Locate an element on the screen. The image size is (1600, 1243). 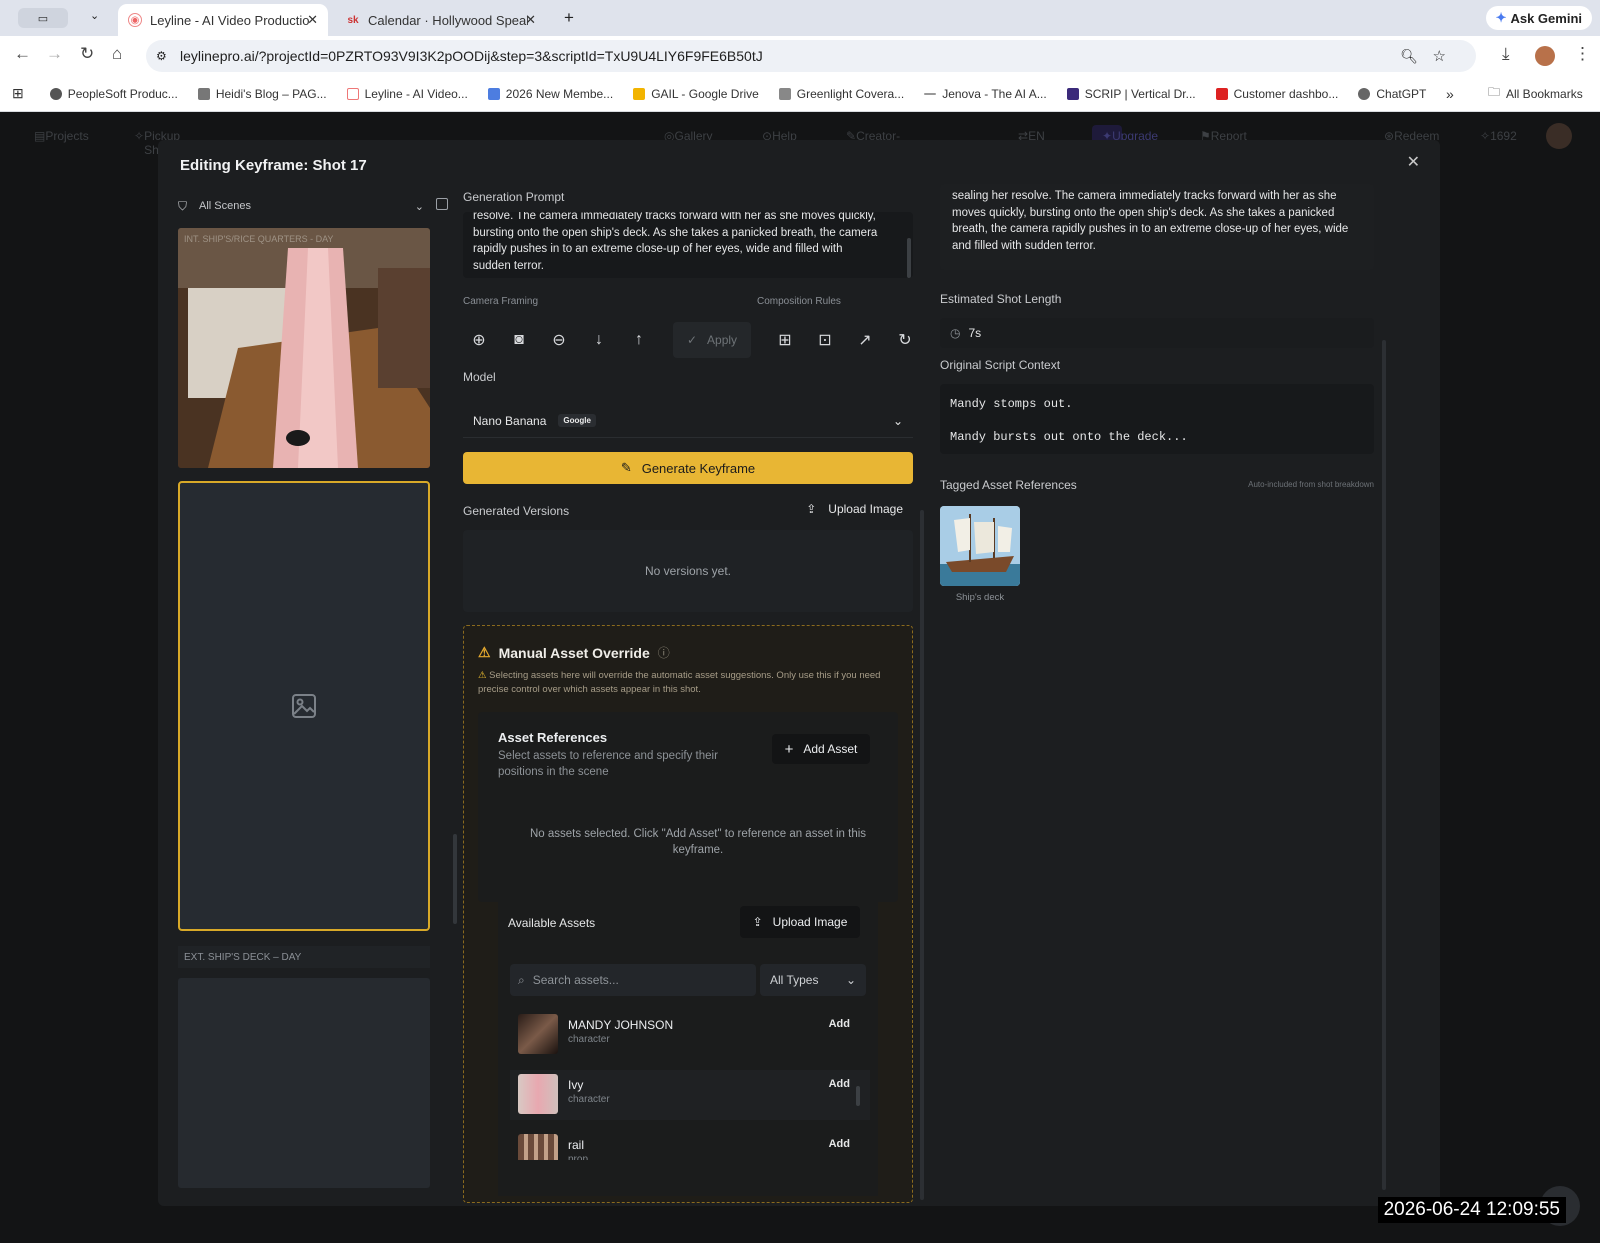
assets-scrollbar is located at coordinates (858, 1096).